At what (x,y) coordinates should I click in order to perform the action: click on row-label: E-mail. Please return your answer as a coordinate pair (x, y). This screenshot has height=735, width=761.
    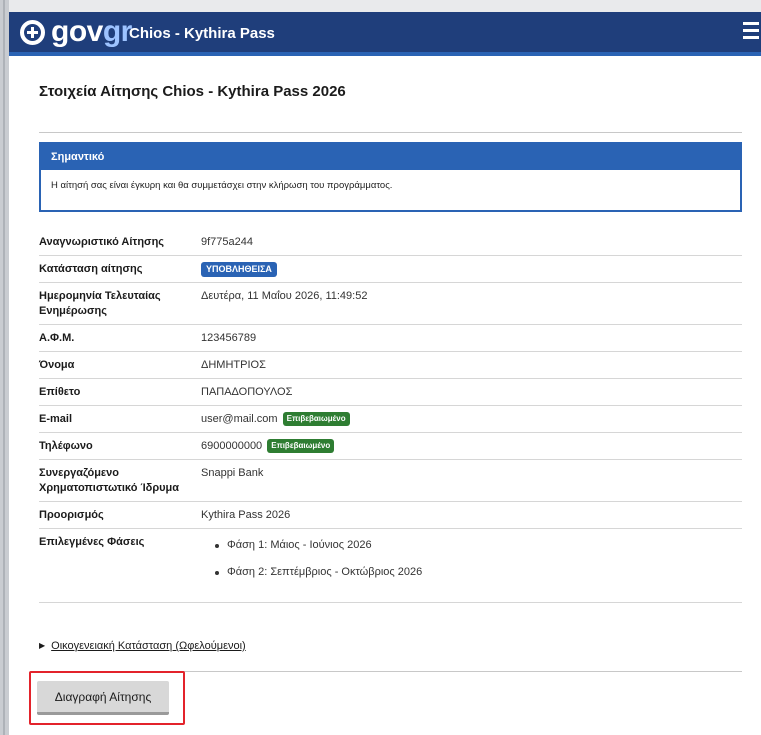
    Looking at the image, I should click on (120, 419).